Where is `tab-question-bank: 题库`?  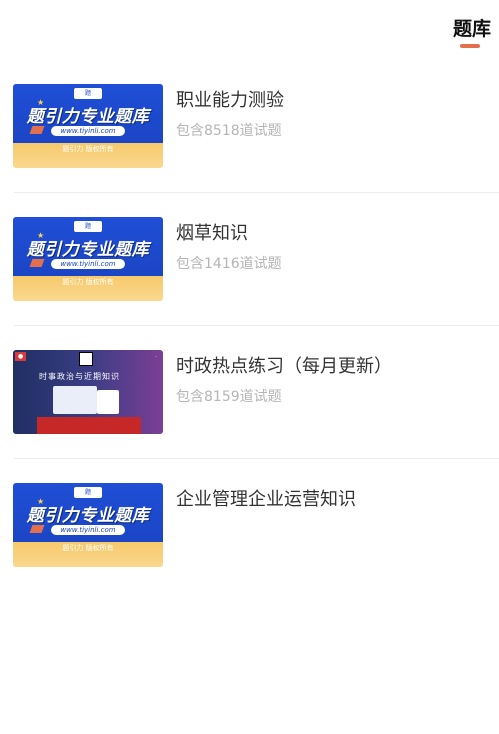 tab-question-bank: 题库 is located at coordinates (472, 27).